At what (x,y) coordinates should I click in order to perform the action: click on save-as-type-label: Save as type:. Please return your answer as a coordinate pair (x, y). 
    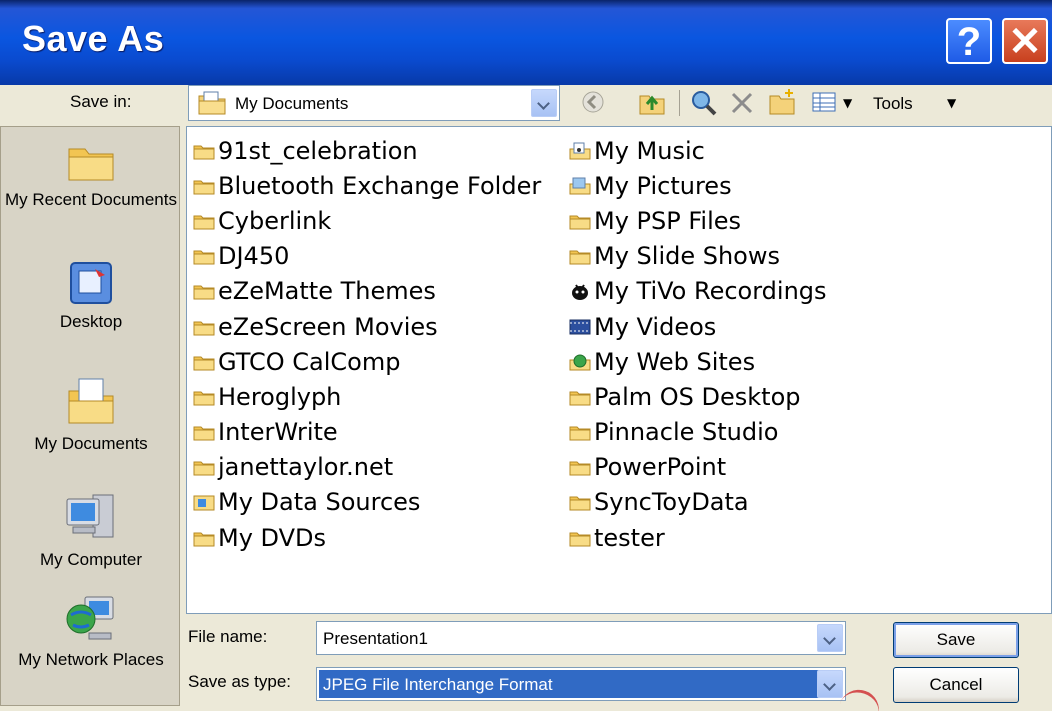
    Looking at the image, I should click on (240, 681).